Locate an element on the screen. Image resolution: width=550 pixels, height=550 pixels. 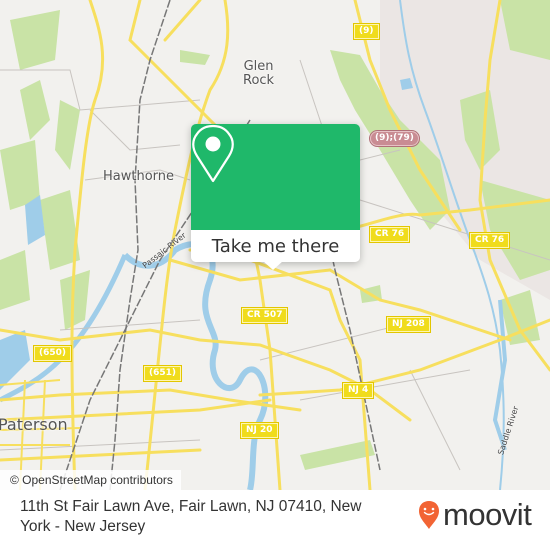
route-shield-nj20: NJ 20 is located at coordinates (259, 430).